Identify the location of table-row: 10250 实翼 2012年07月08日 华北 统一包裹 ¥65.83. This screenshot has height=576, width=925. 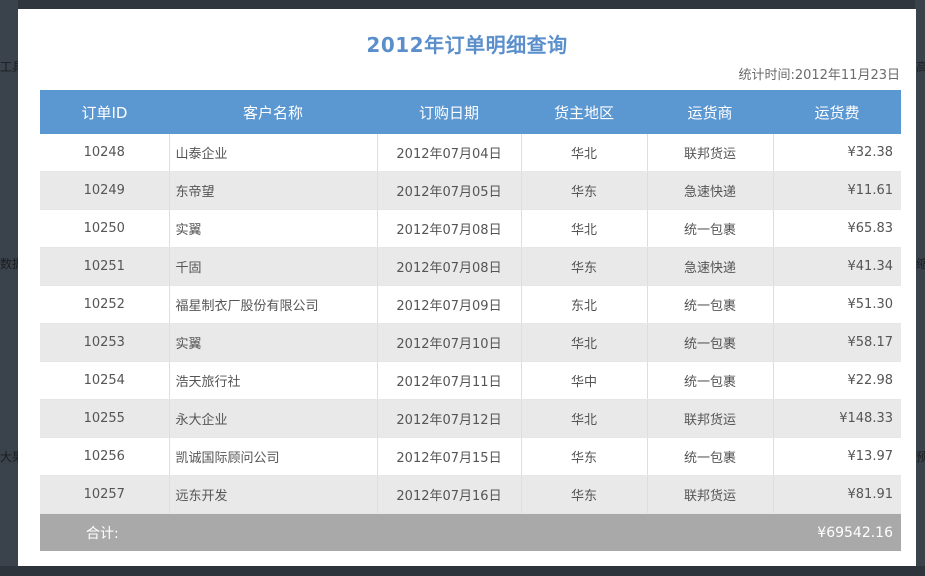
(470, 228).